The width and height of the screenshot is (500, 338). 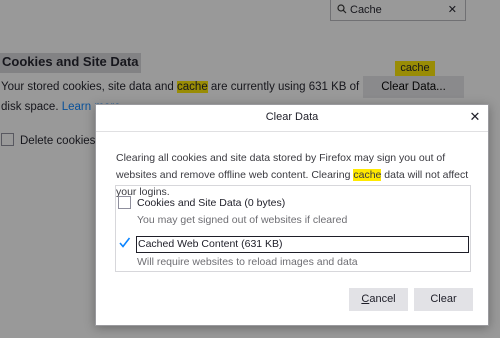 I want to click on cancel-button: Cancel, so click(x=378, y=299).